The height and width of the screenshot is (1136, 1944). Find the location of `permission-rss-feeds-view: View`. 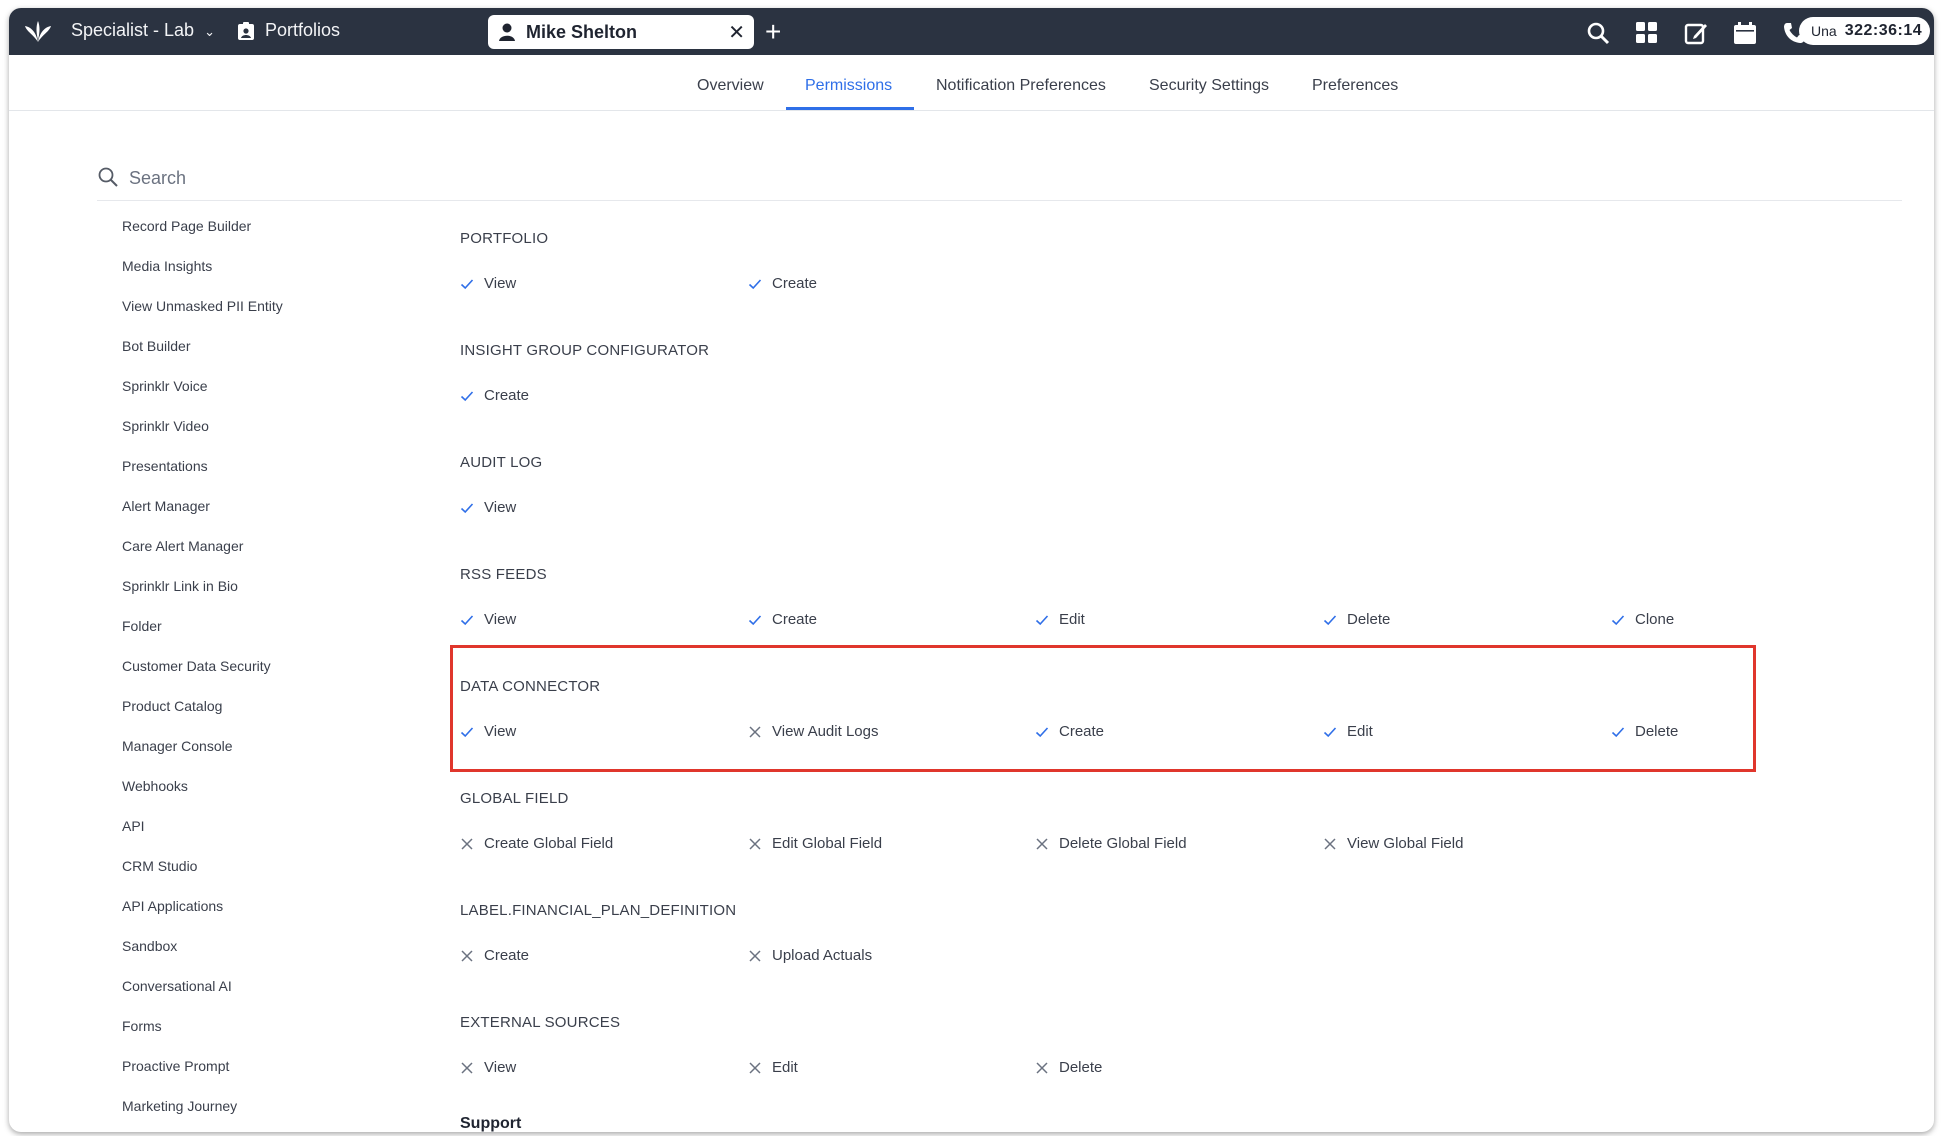

permission-rss-feeds-view: View is located at coordinates (488, 619).